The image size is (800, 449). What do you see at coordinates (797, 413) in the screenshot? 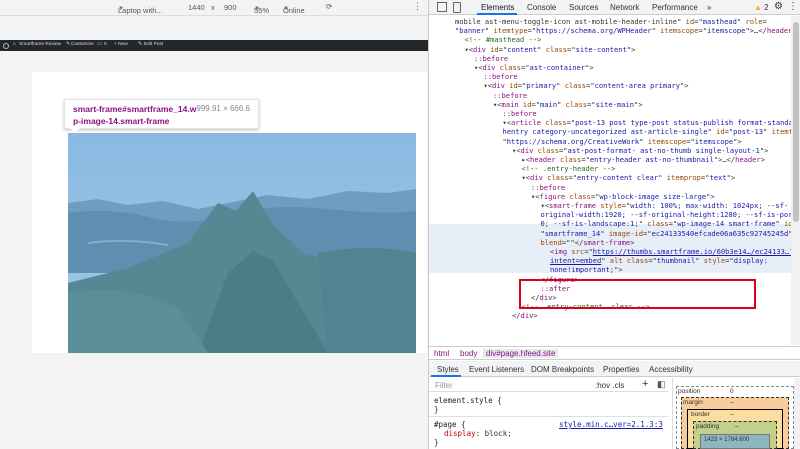
I see `styles-scrollbar` at bounding box center [797, 413].